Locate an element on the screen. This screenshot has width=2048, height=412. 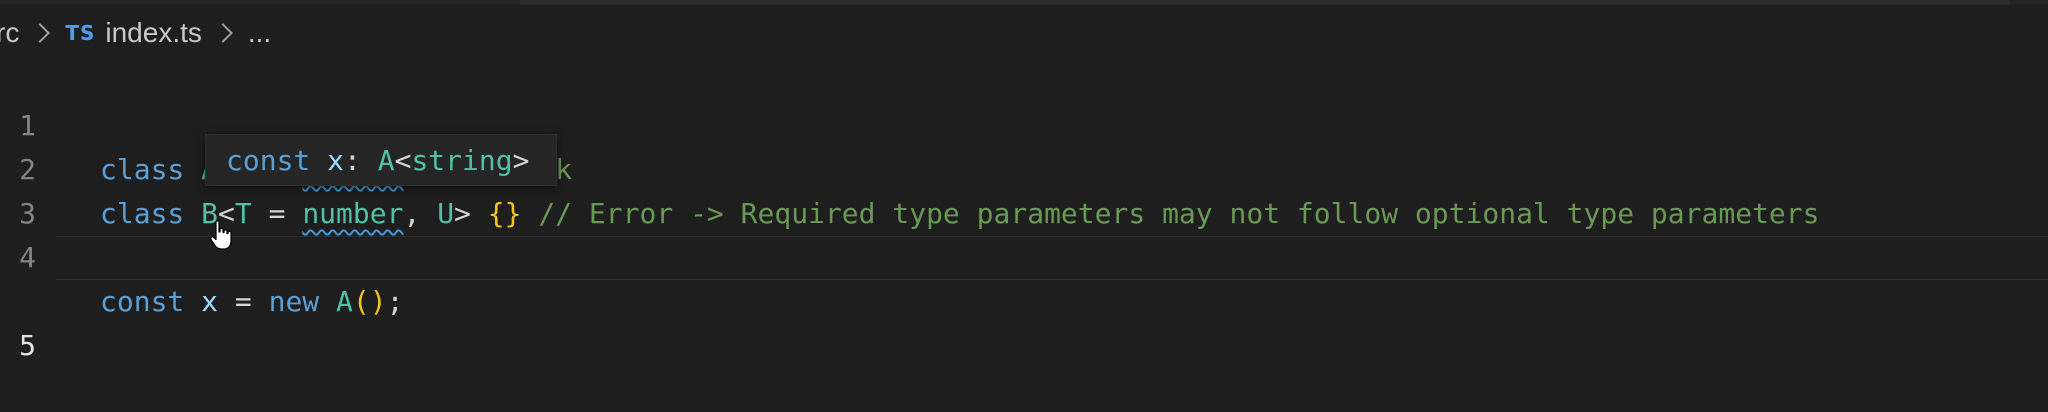
equals: = is located at coordinates (243, 301).